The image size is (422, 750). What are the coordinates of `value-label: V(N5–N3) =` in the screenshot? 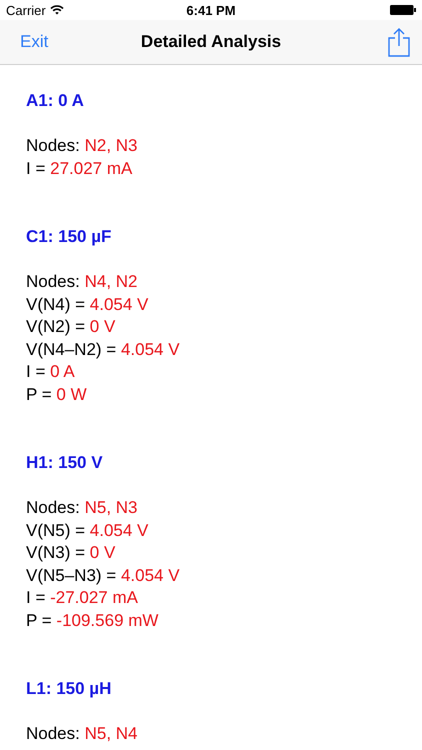 It's located at (72, 575).